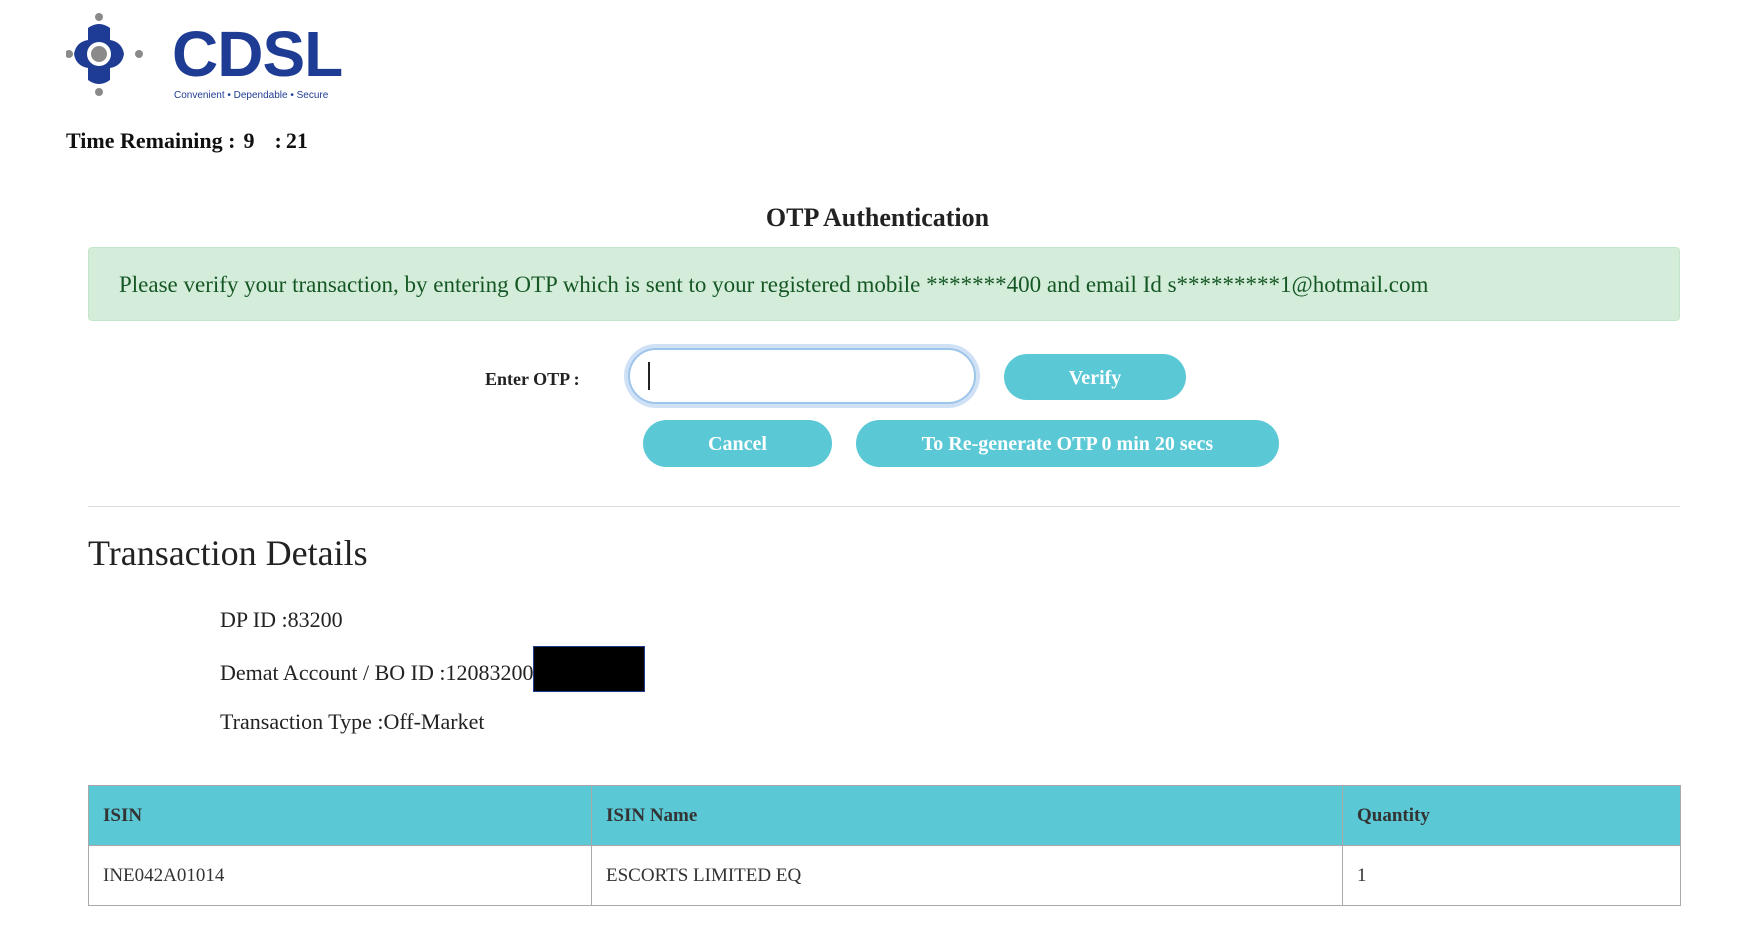 This screenshot has height=942, width=1755. What do you see at coordinates (228, 553) in the screenshot?
I see `transaction-details-title: Transaction Details` at bounding box center [228, 553].